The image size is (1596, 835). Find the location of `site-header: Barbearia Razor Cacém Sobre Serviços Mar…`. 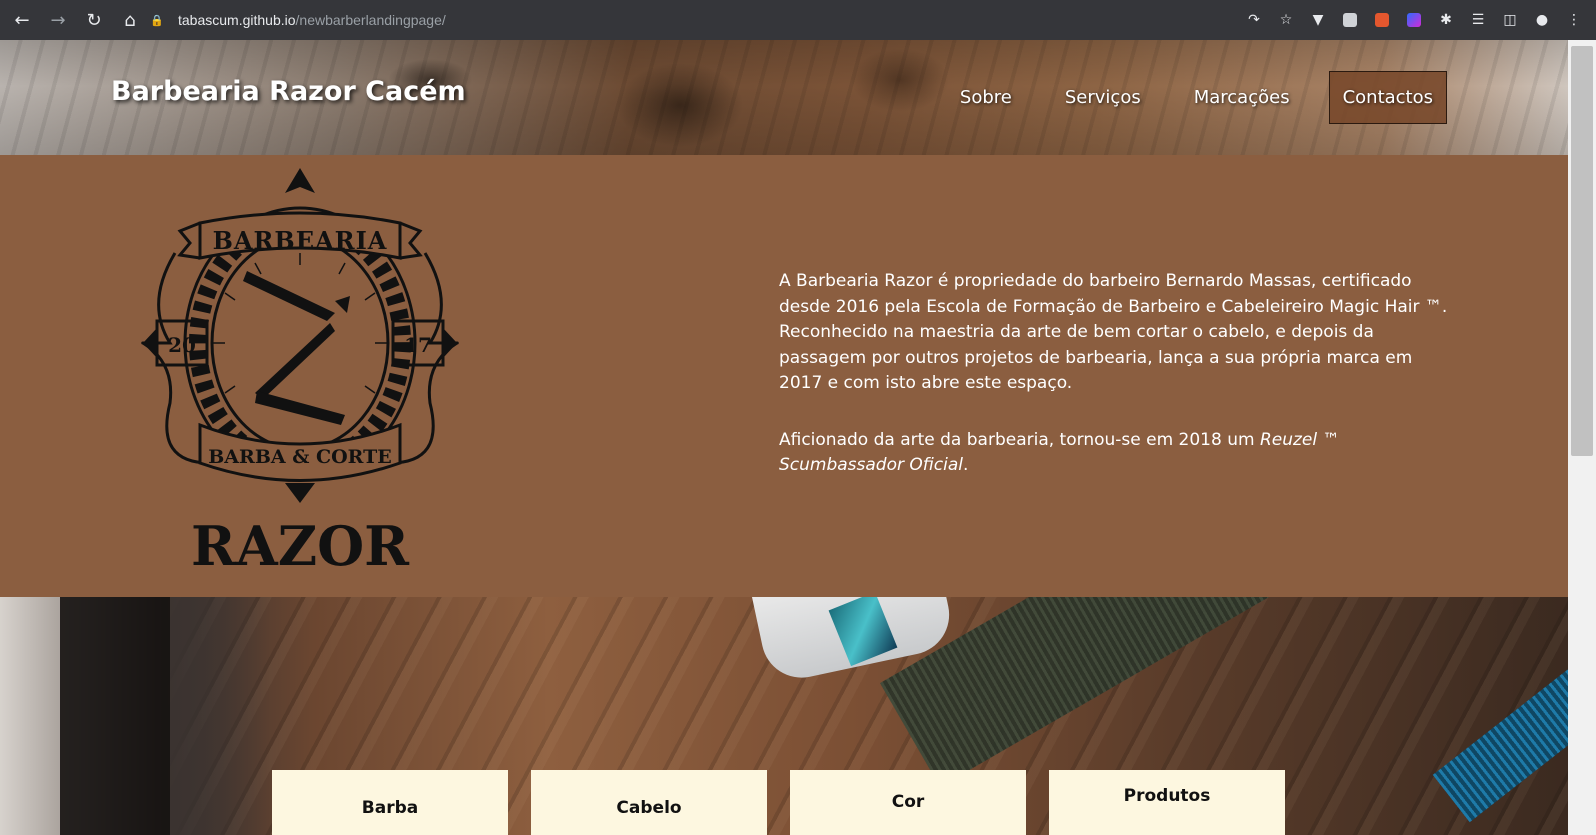

site-header: Barbearia Razor Cacém Sobre Serviços Mar… is located at coordinates (784, 97).